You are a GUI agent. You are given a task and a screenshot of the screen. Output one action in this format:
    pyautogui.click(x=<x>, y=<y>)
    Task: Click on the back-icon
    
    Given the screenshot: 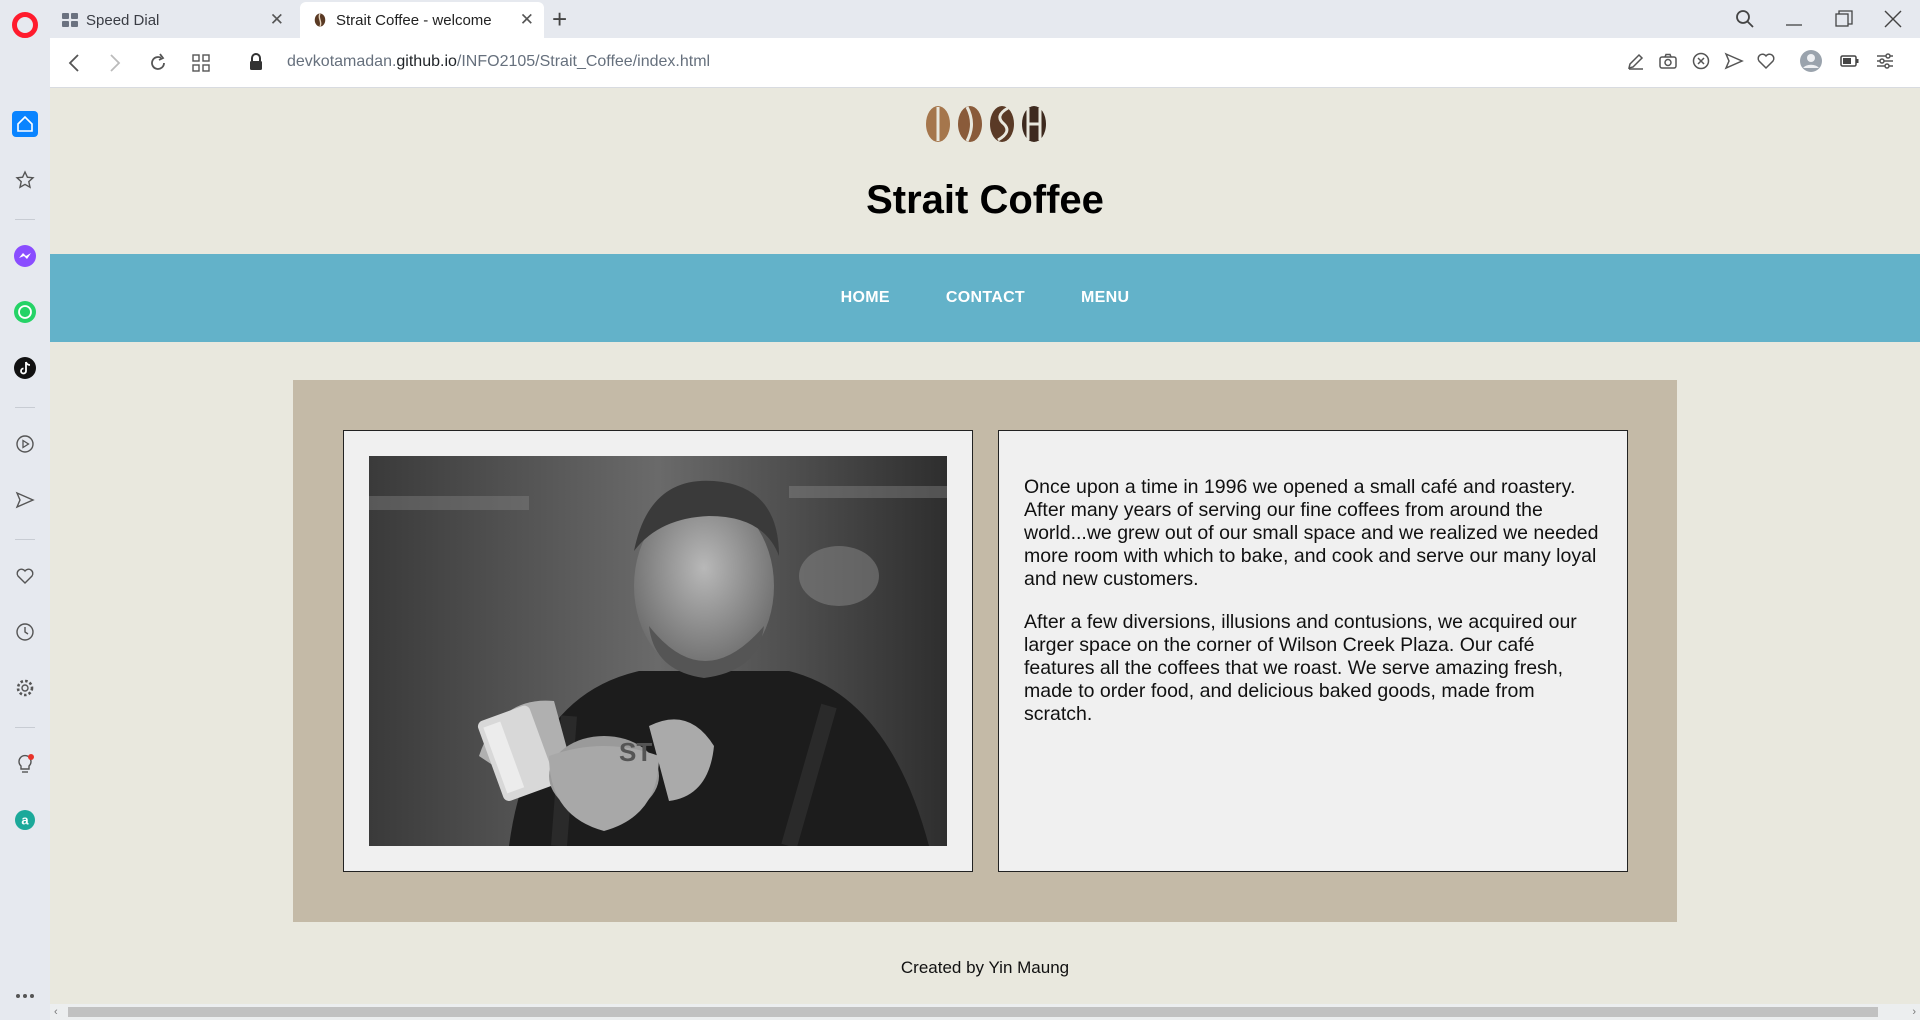 What is the action you would take?
    pyautogui.click(x=74, y=63)
    